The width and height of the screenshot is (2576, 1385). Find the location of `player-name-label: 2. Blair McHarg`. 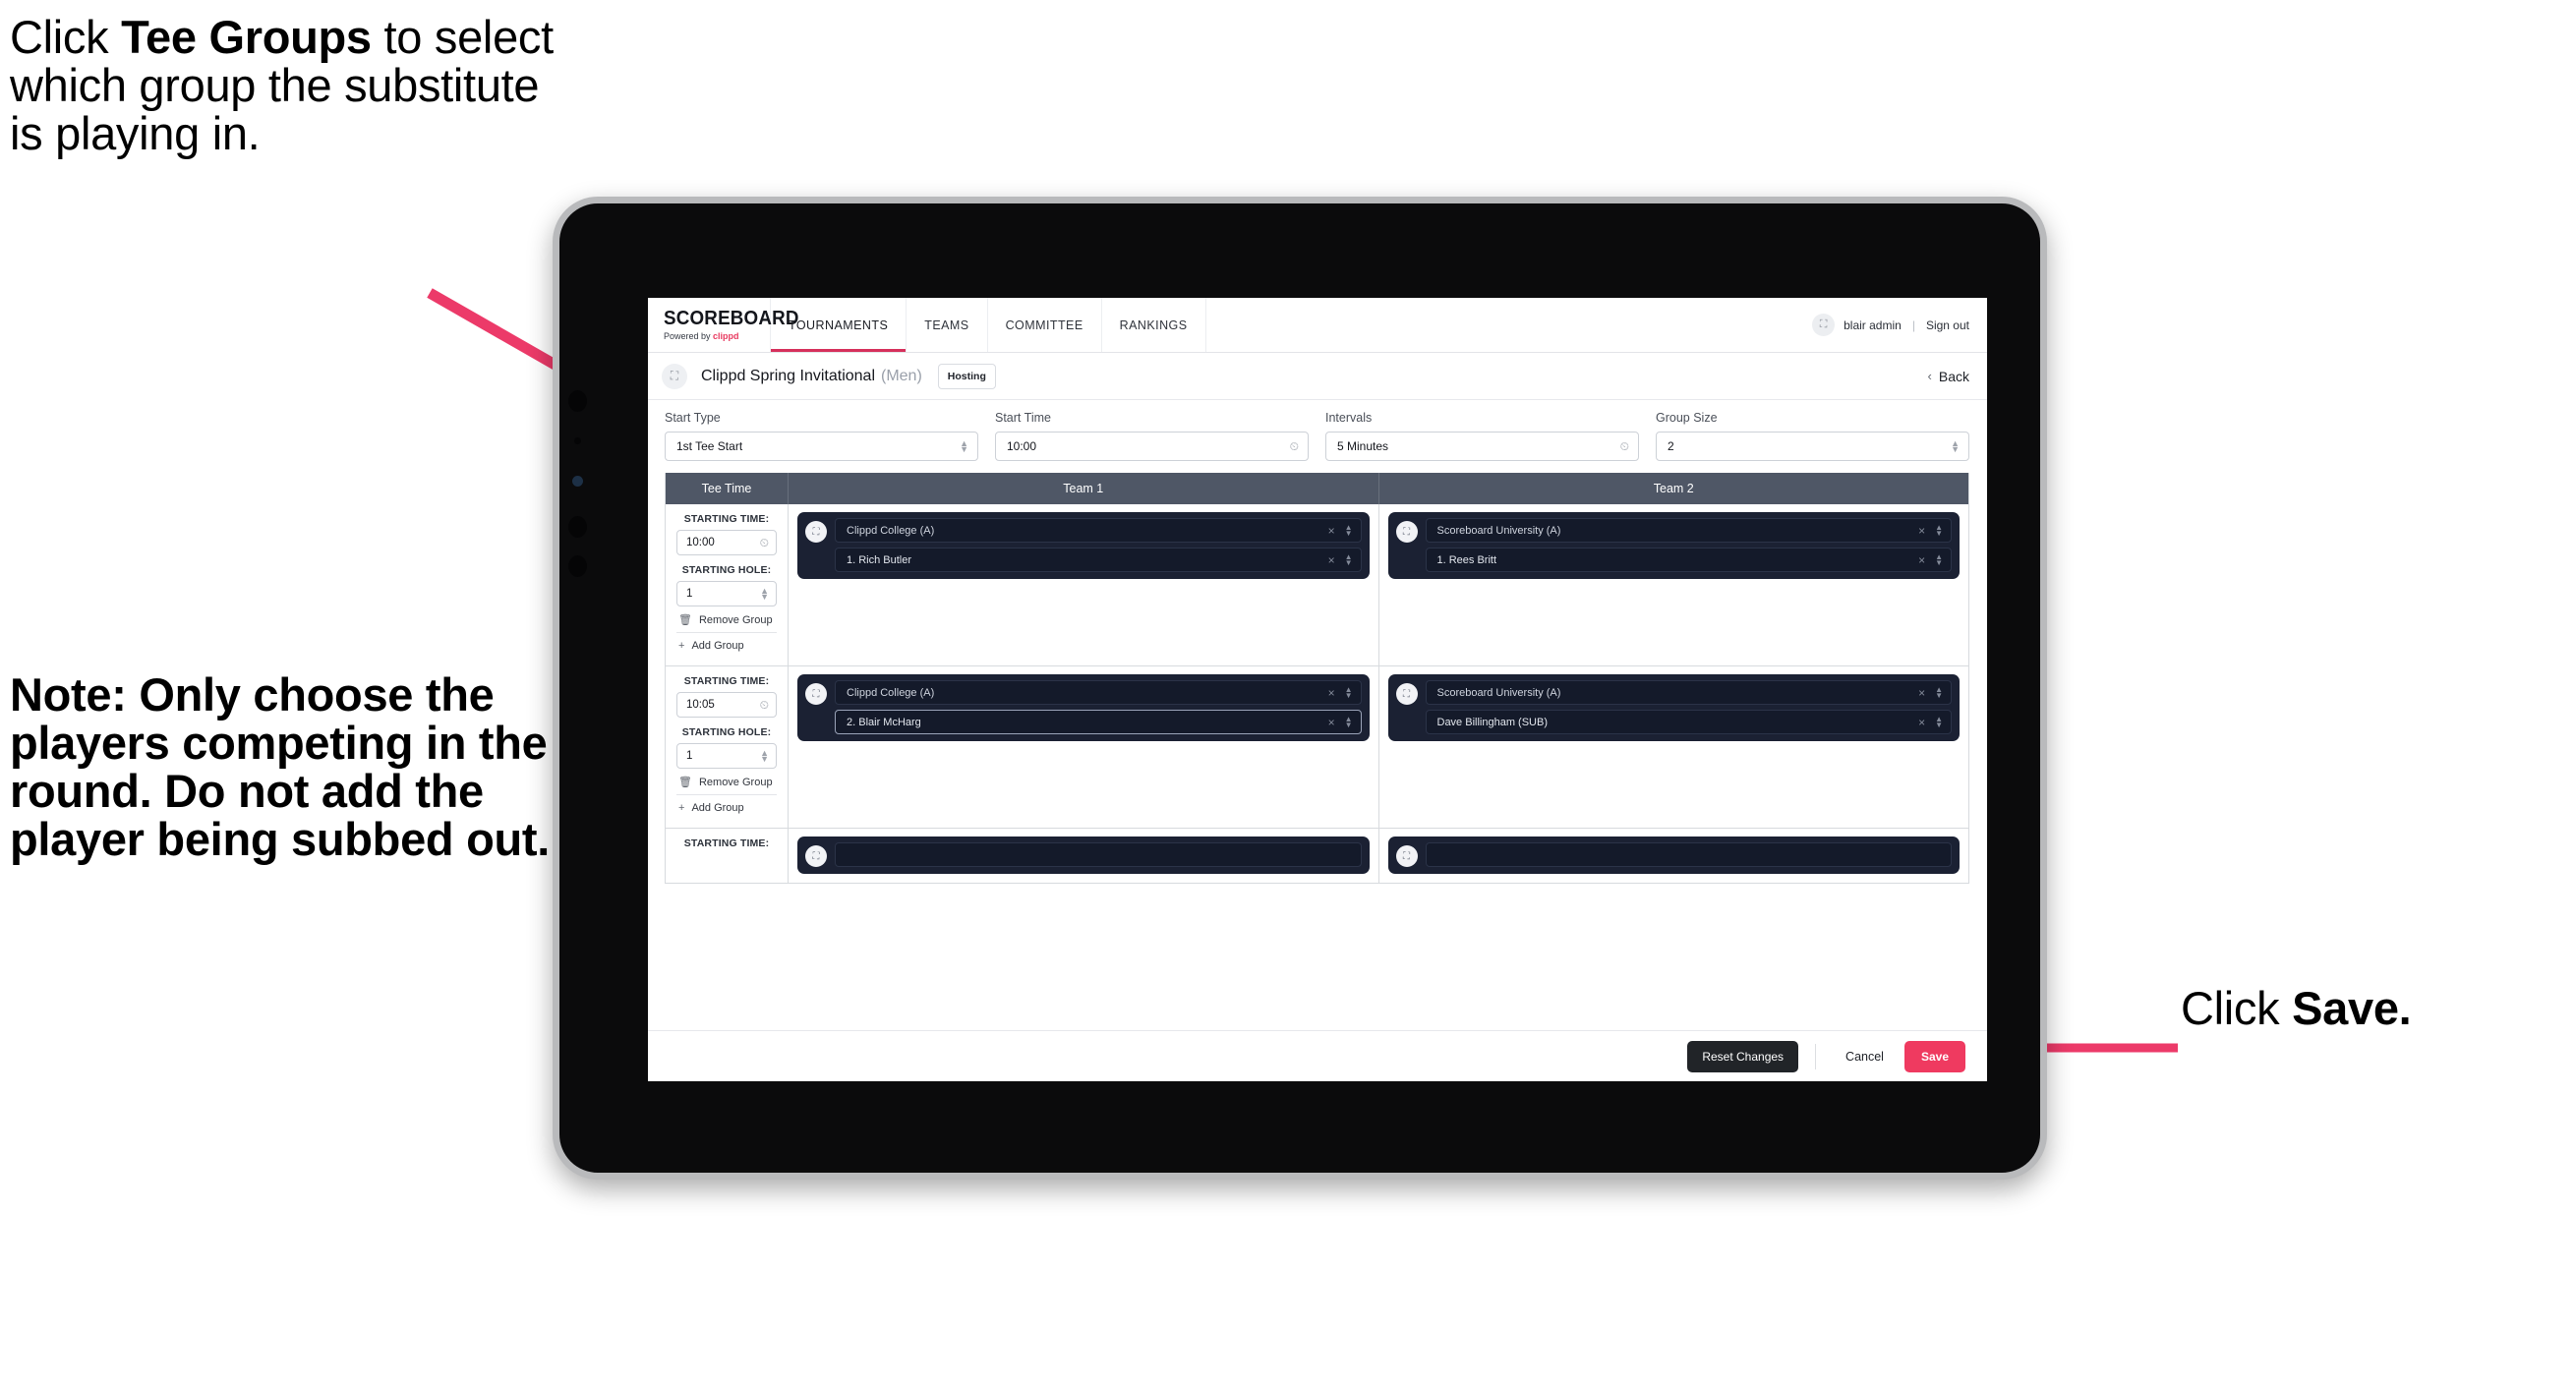

player-name-label: 2. Blair McHarg is located at coordinates (884, 722).